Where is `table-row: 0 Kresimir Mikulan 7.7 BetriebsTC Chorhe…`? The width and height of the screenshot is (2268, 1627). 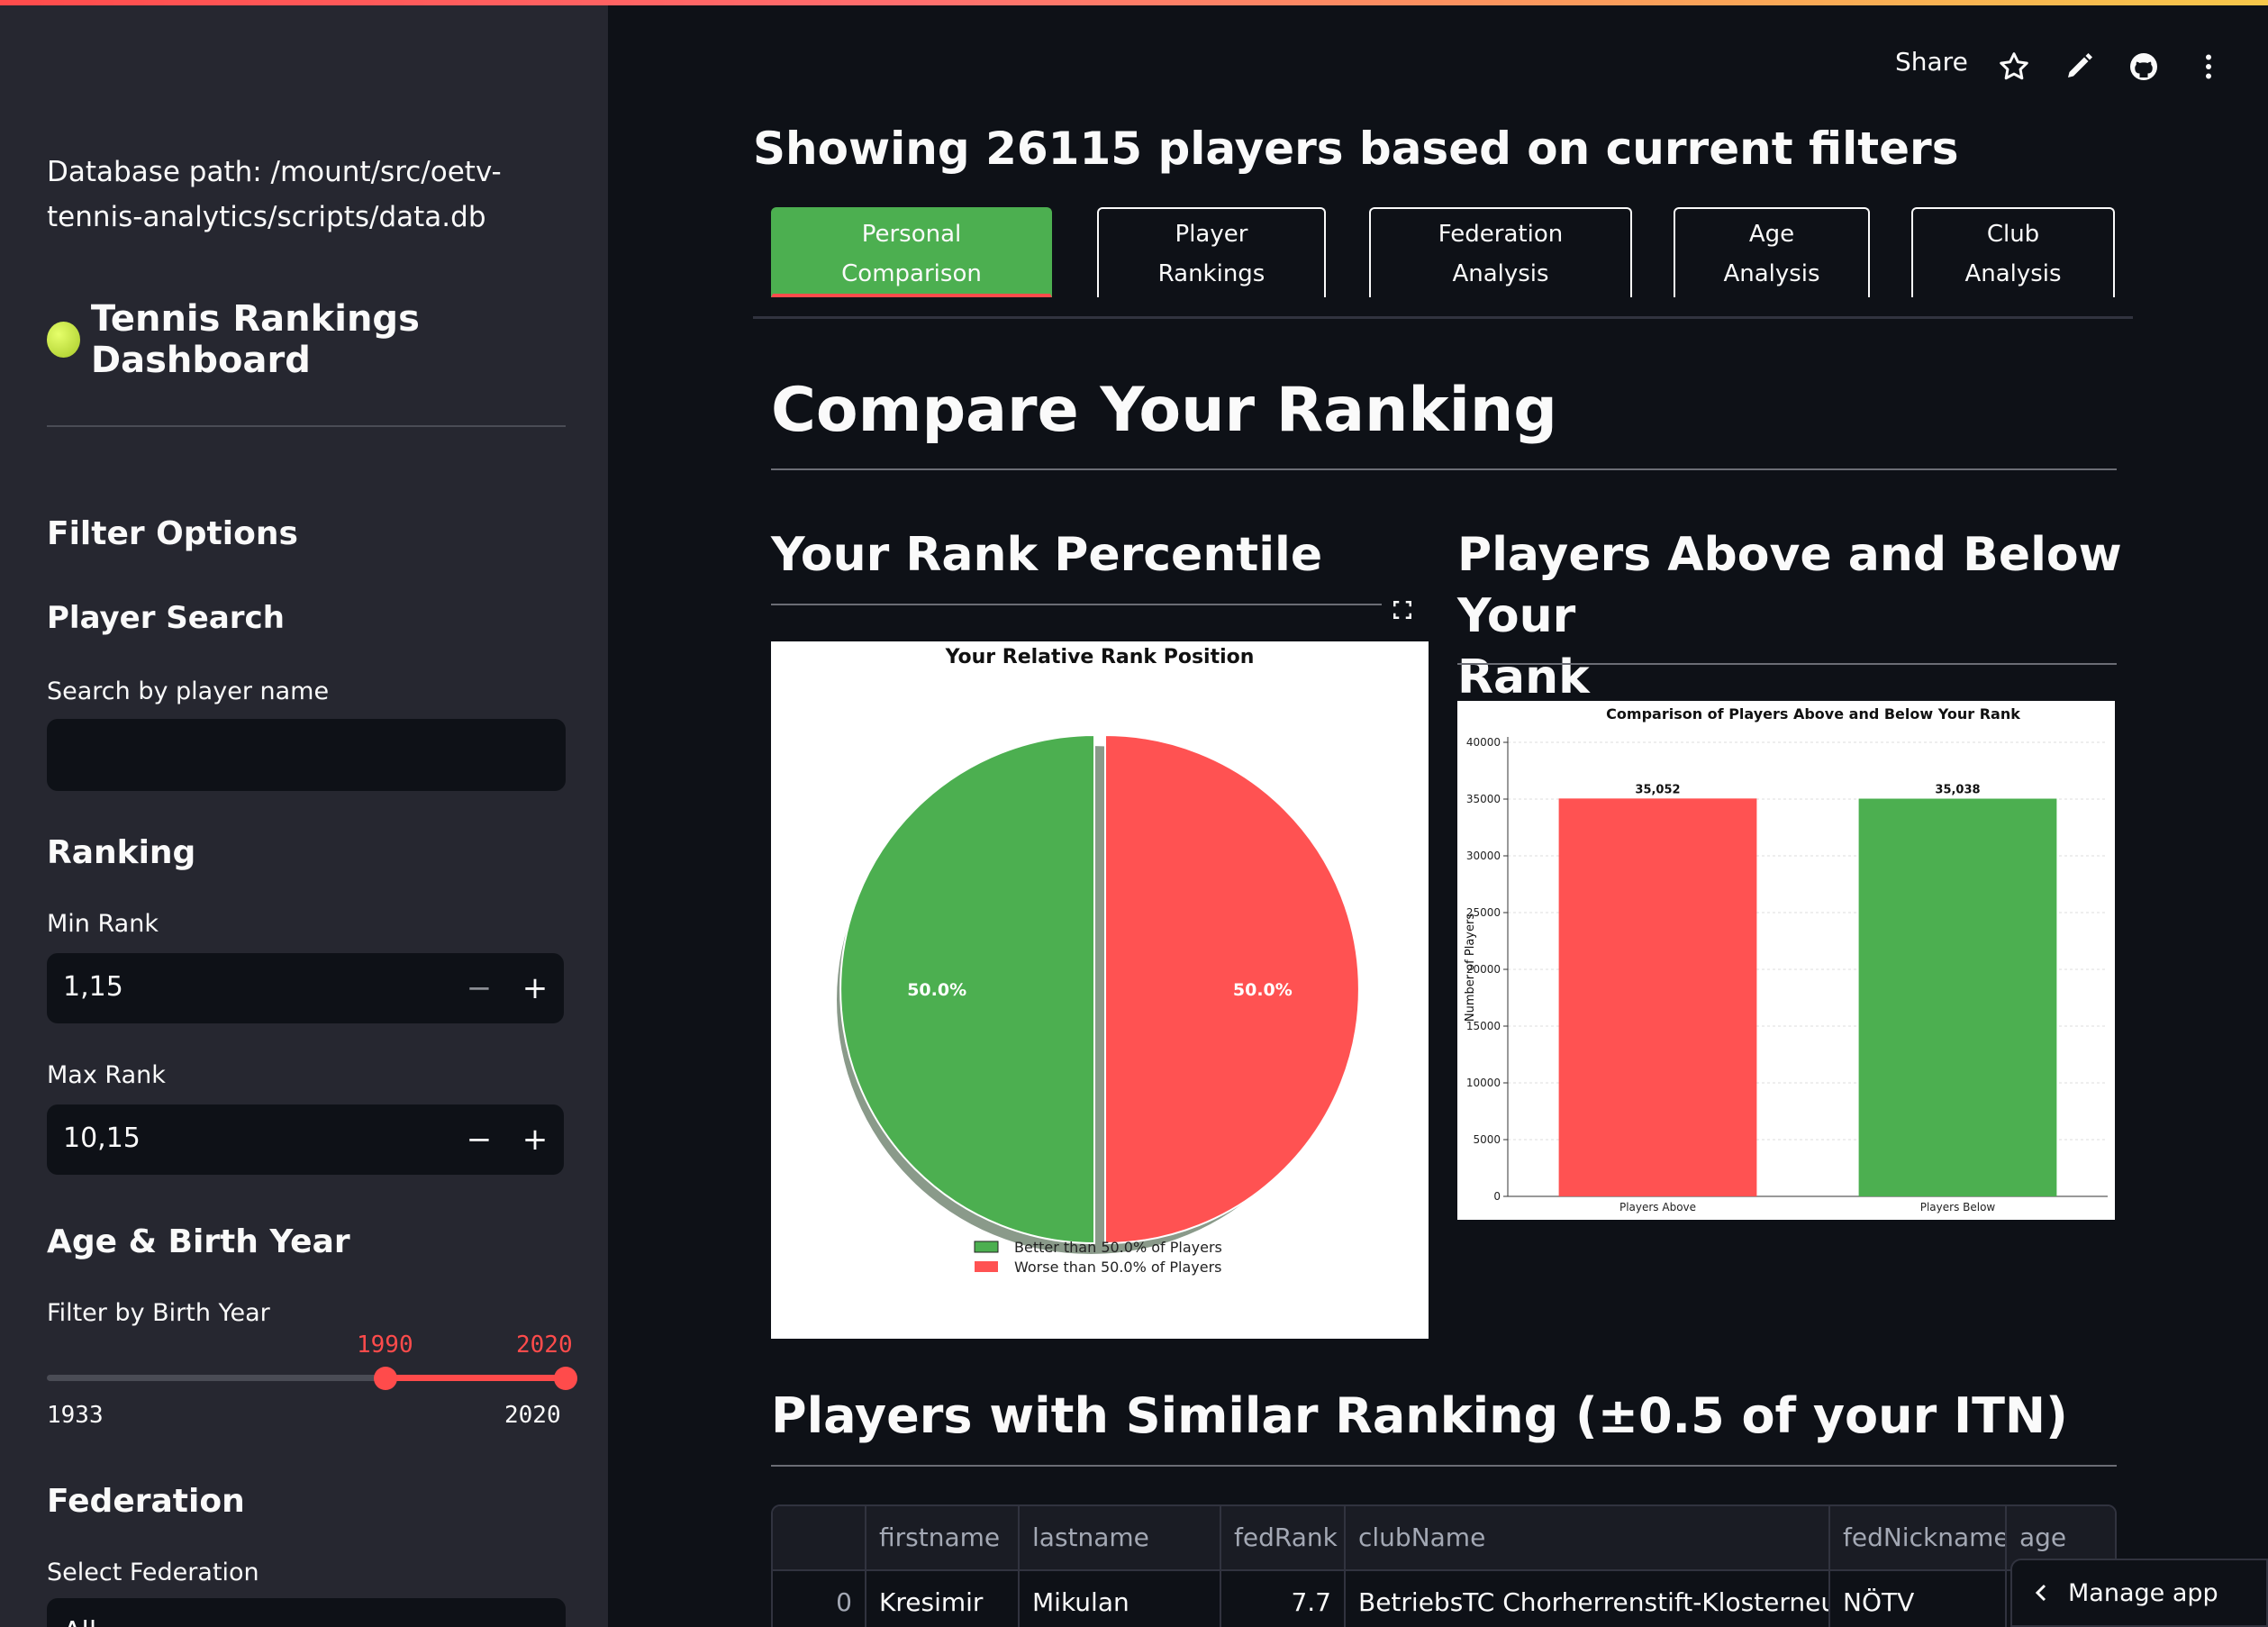
table-row: 0 Kresimir Mikulan 7.7 BetriebsTC Chorhe… is located at coordinates (1444, 1599).